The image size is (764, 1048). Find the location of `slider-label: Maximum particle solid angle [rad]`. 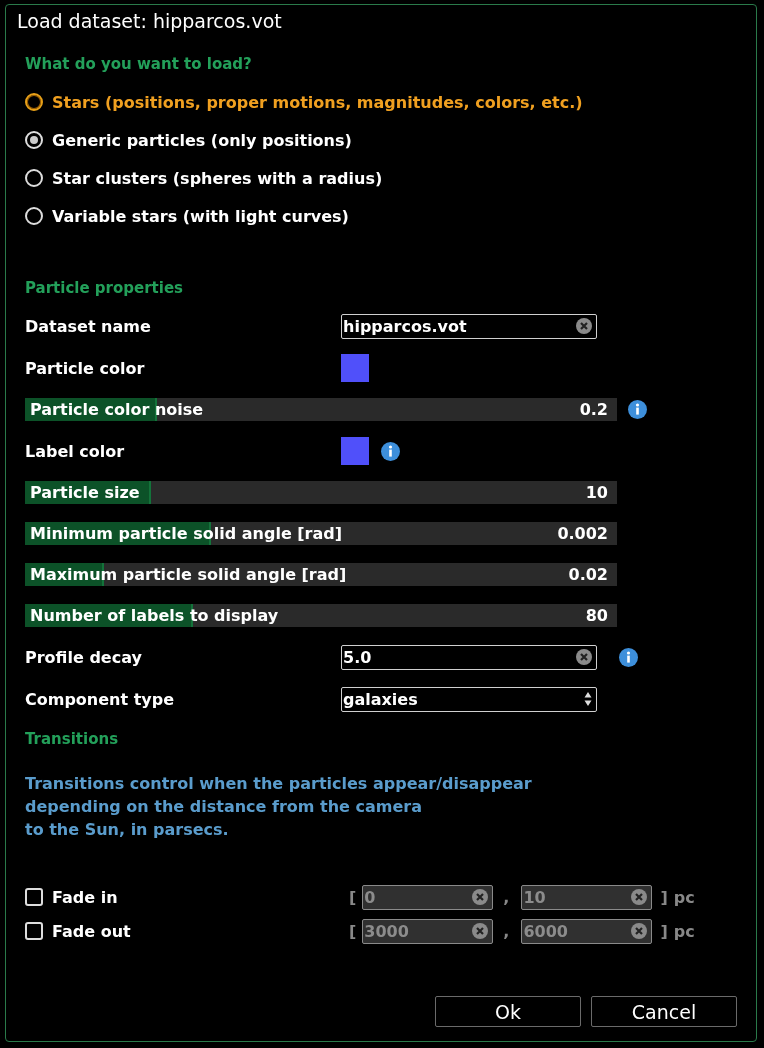

slider-label: Maximum particle solid angle [rad] is located at coordinates (188, 574).